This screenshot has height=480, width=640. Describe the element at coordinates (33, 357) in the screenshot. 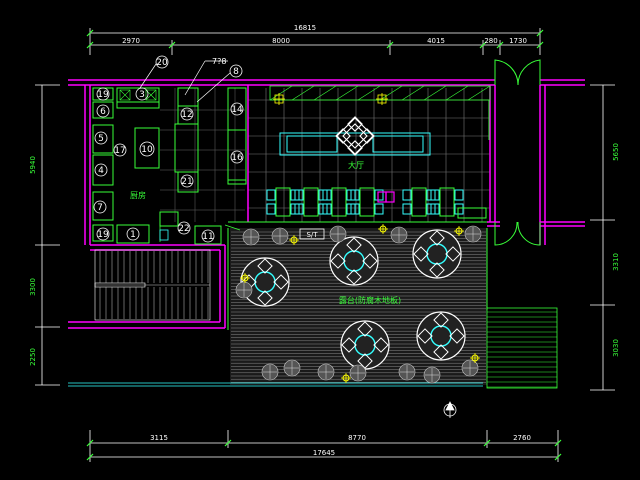

I see `left-dim-3: 2250` at that location.